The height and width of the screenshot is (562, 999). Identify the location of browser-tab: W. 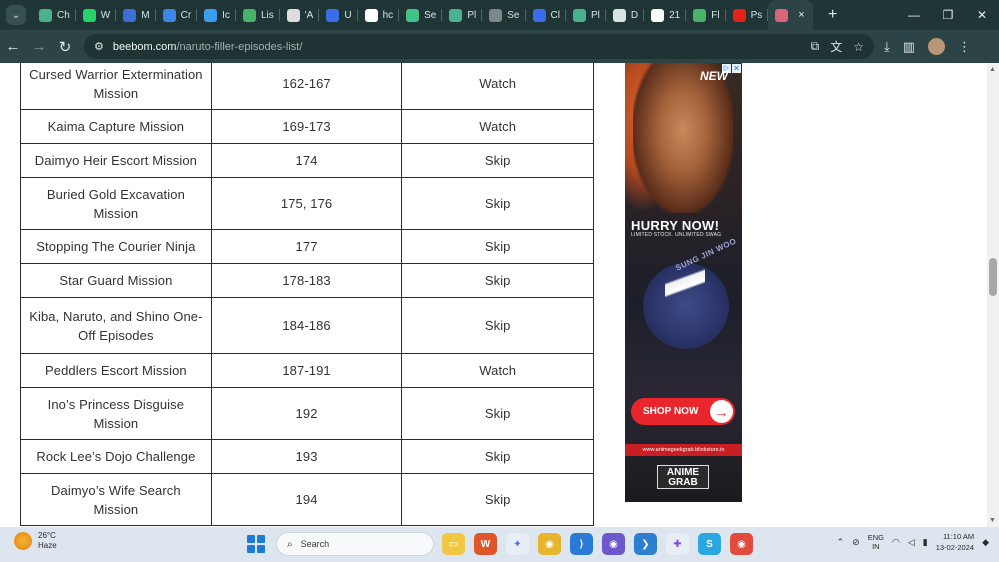
(96, 15).